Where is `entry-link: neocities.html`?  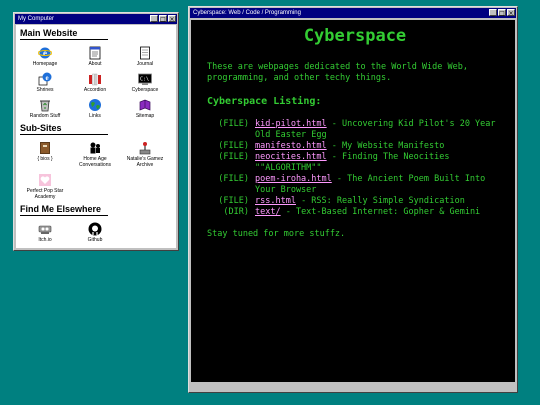
entry-link: neocities.html is located at coordinates (291, 157).